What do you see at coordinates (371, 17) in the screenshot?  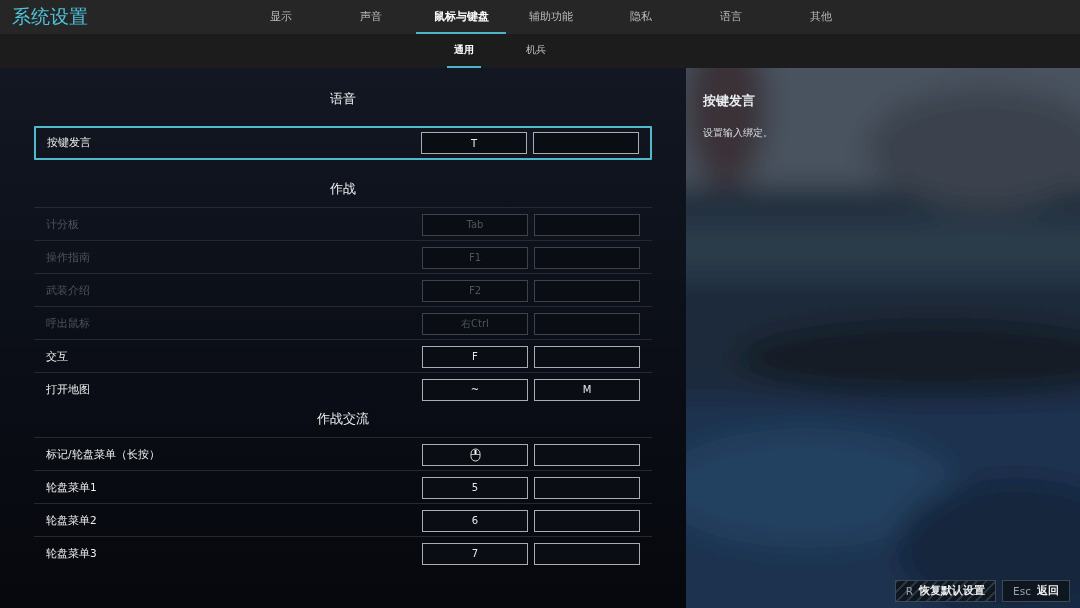 I see `settings-tab: 声音` at bounding box center [371, 17].